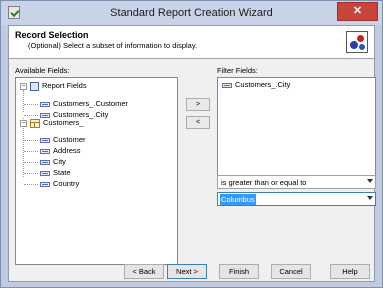 The image size is (383, 288). I want to click on tree-item-customers-customer: Customers_.Customer, so click(84, 104).